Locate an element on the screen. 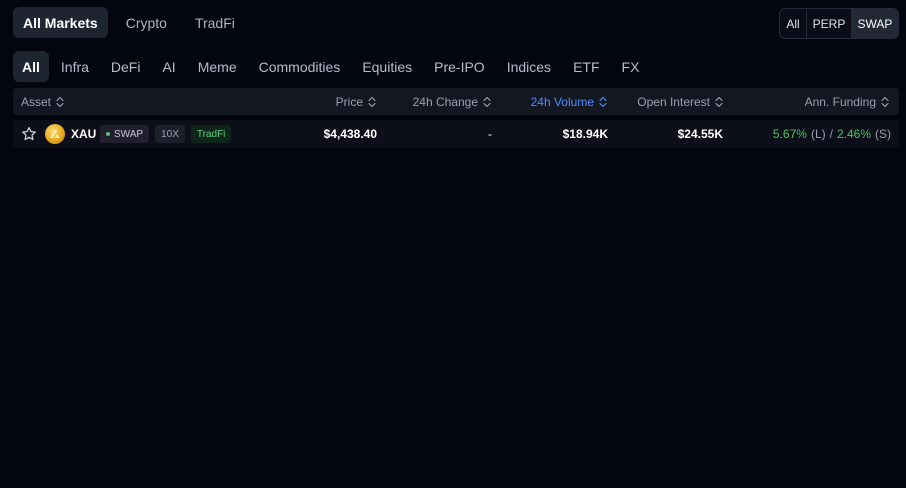  category-defi: DeFi is located at coordinates (126, 66).